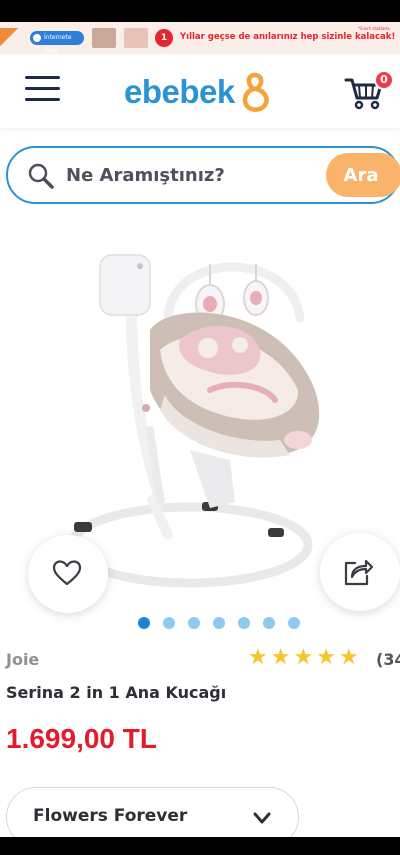  What do you see at coordinates (363, 175) in the screenshot?
I see `search-button: Ara` at bounding box center [363, 175].